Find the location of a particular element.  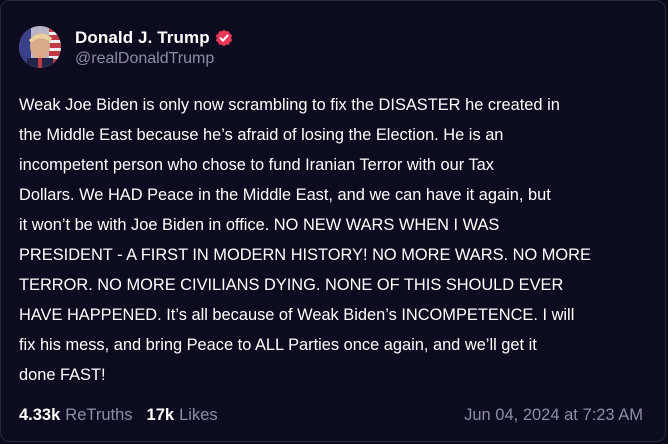

verified-badge-icon is located at coordinates (224, 38).